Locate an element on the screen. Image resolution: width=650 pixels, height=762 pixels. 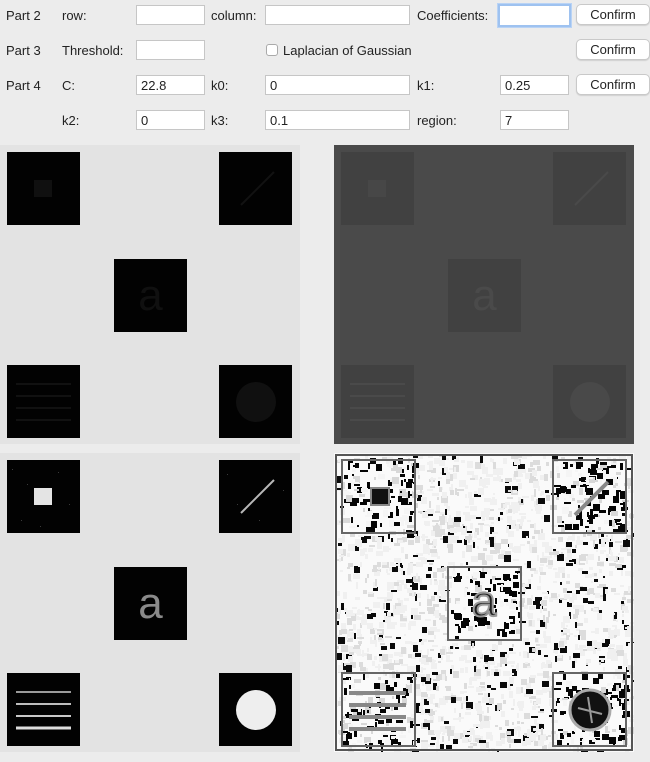
row-label: row: is located at coordinates (74, 15).